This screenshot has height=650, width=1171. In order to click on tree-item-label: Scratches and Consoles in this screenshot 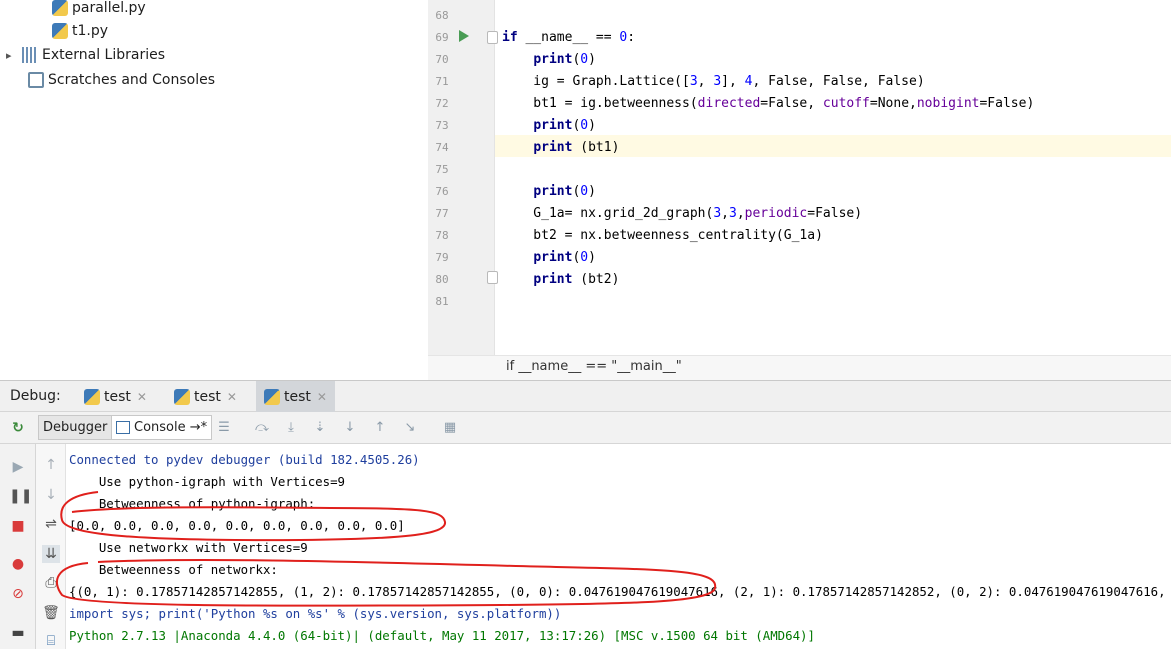, I will do `click(131, 80)`.